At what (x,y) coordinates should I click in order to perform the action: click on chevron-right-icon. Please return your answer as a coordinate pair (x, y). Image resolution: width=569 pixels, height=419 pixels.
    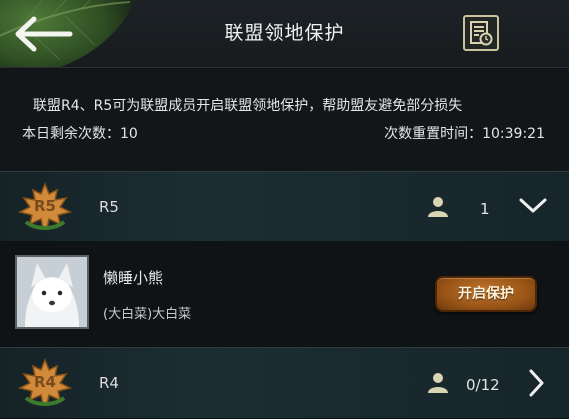
    Looking at the image, I should click on (536, 383).